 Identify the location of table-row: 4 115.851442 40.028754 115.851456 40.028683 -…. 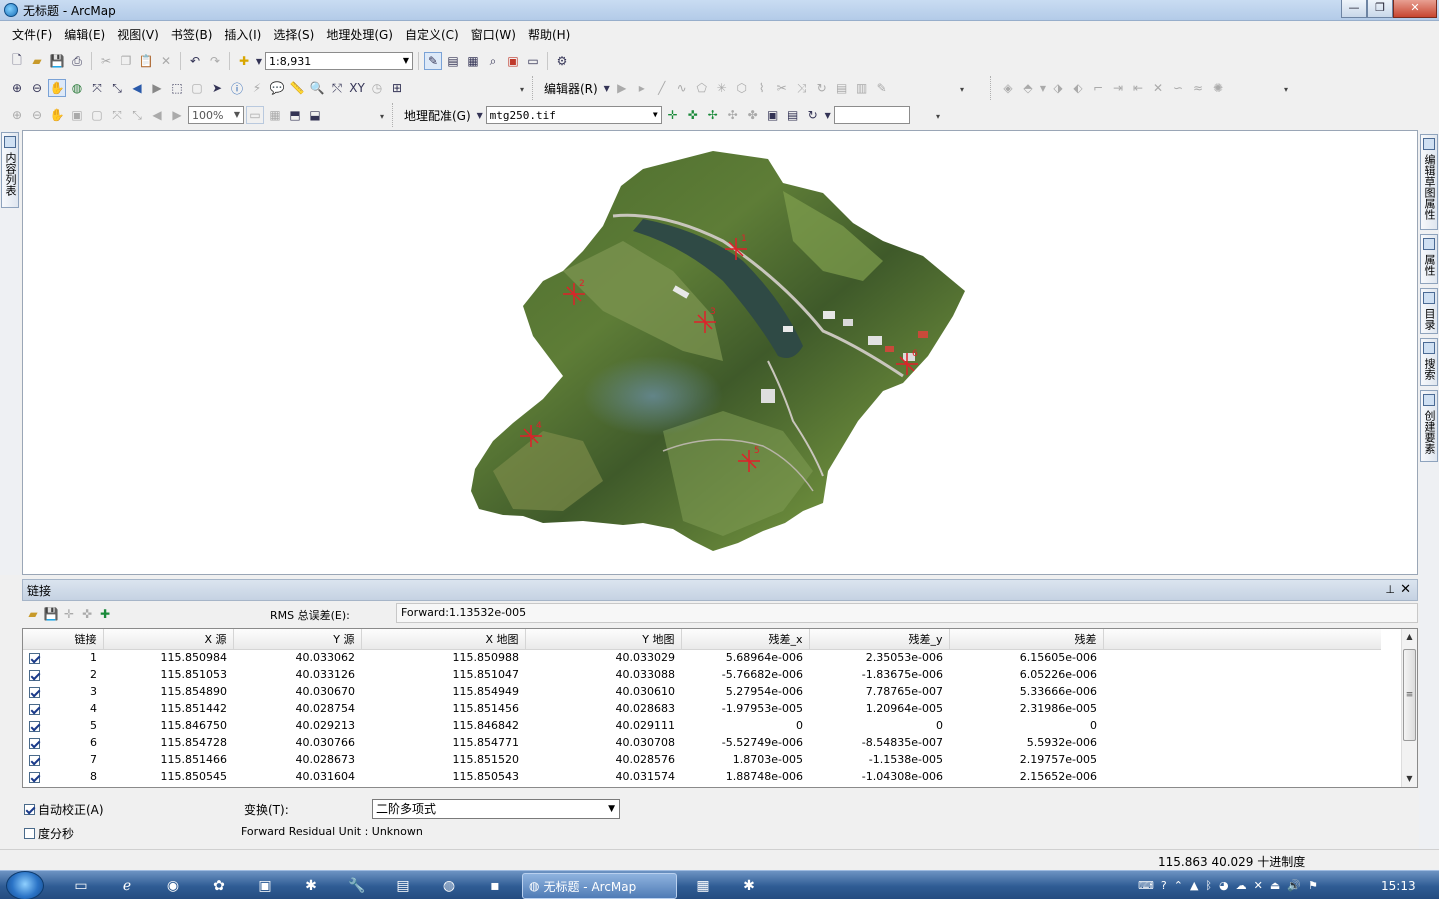
(702, 708).